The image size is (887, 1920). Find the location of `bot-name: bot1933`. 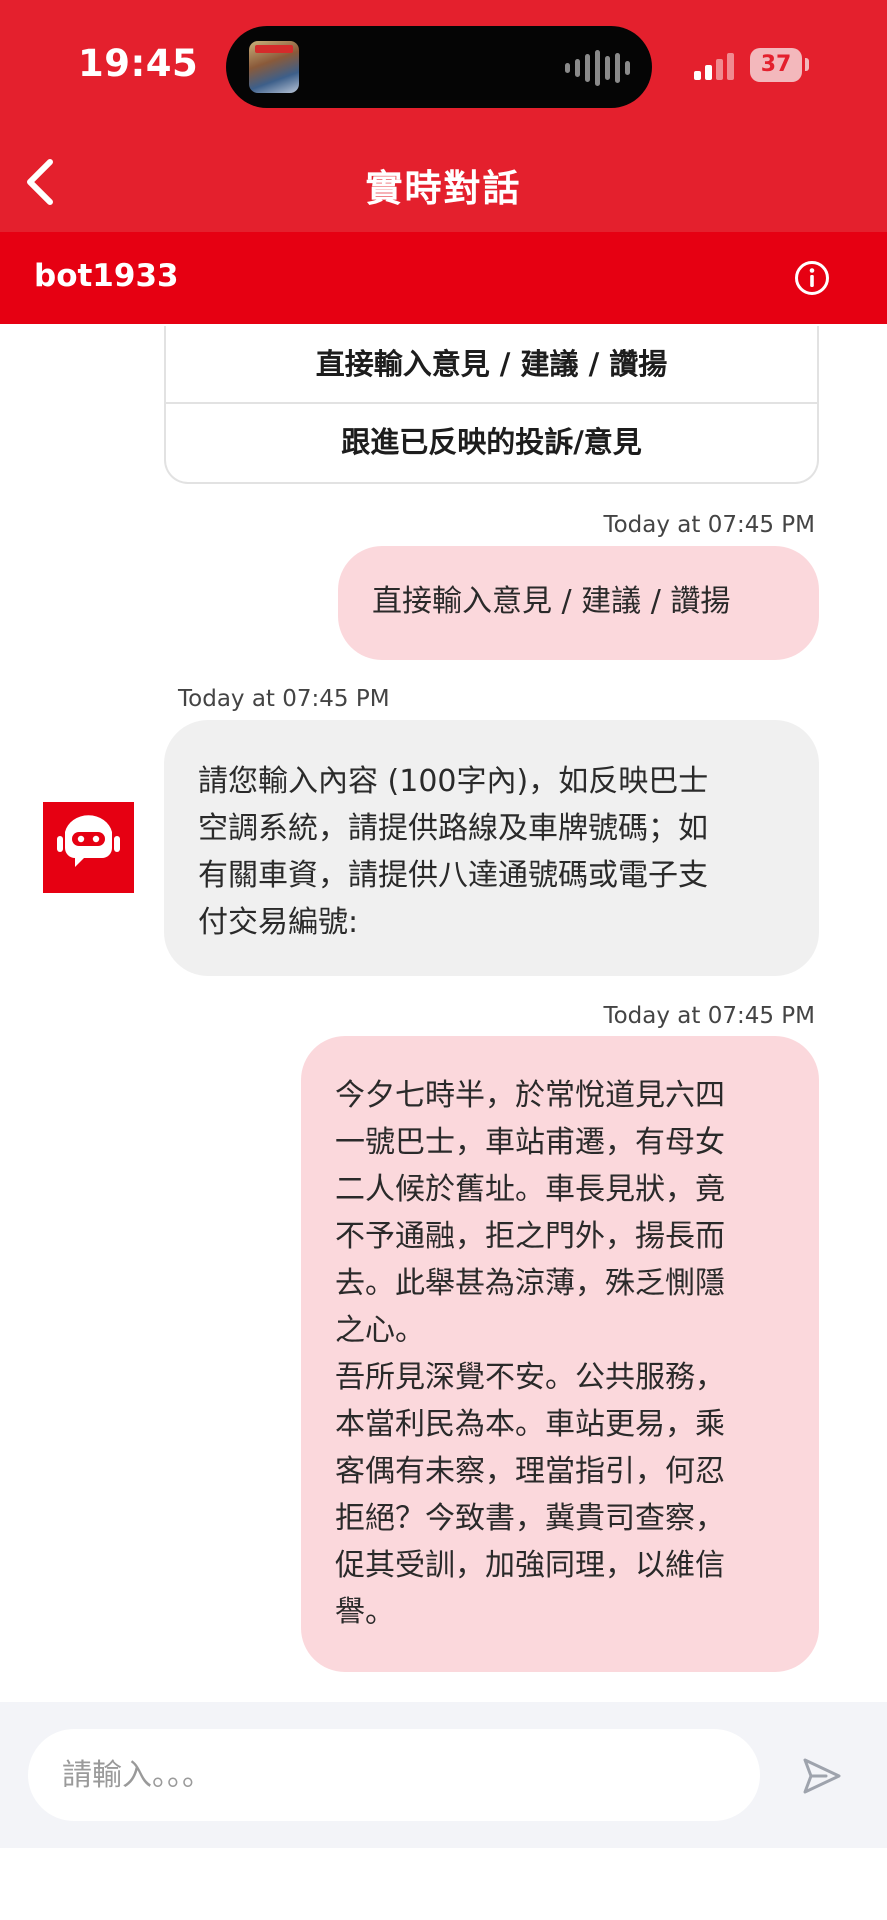

bot-name: bot1933 is located at coordinates (106, 276).